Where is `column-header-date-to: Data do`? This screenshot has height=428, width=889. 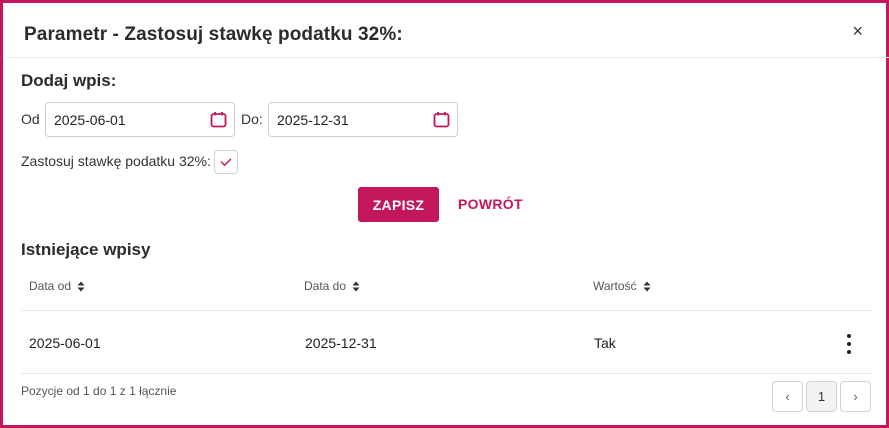 column-header-date-to: Data do is located at coordinates (332, 286).